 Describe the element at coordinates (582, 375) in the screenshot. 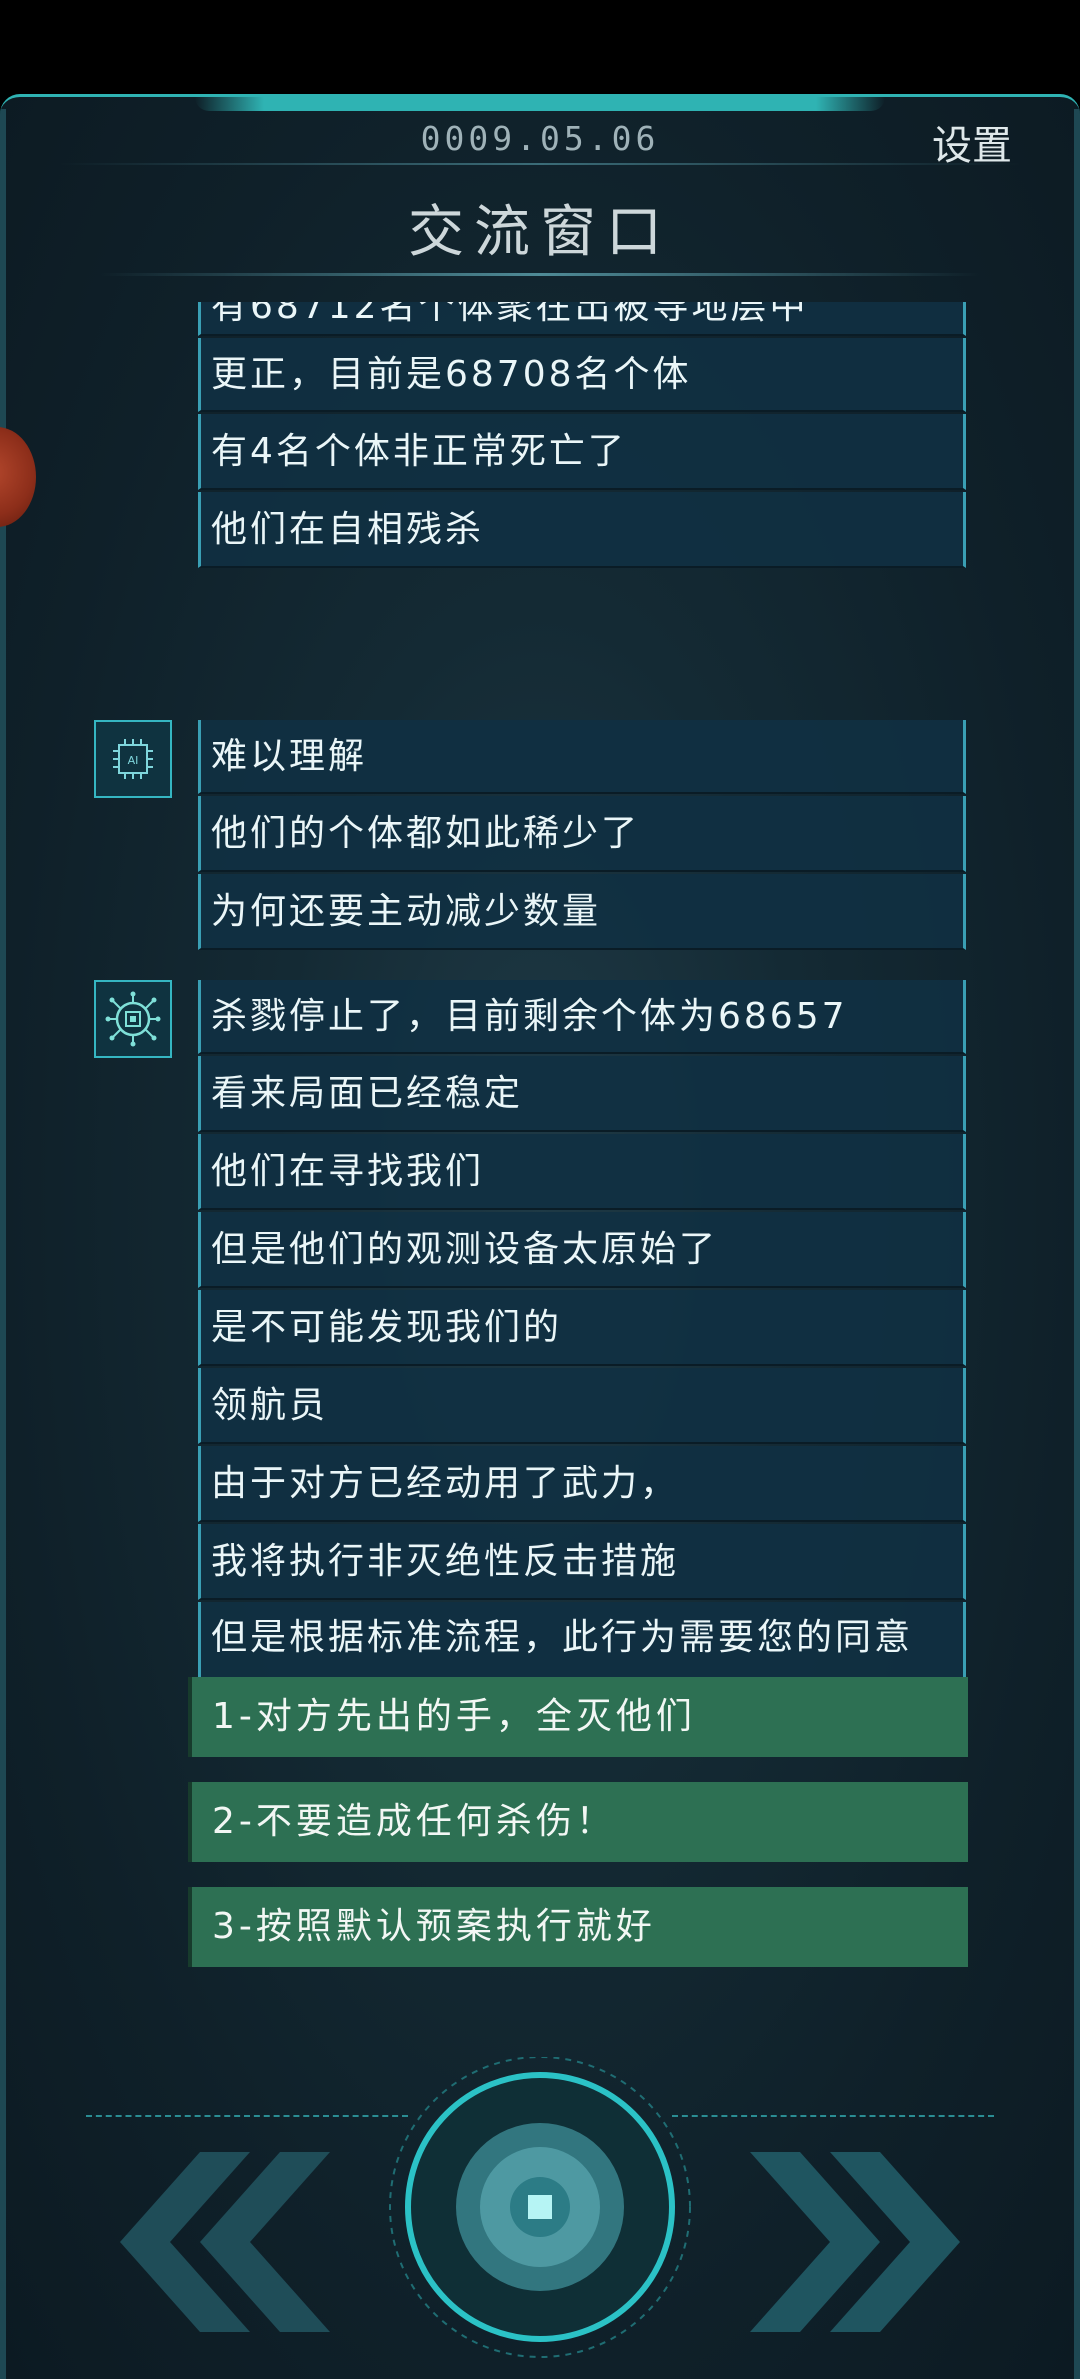

I see `chat-message: 更正，目前是68708名个体` at that location.